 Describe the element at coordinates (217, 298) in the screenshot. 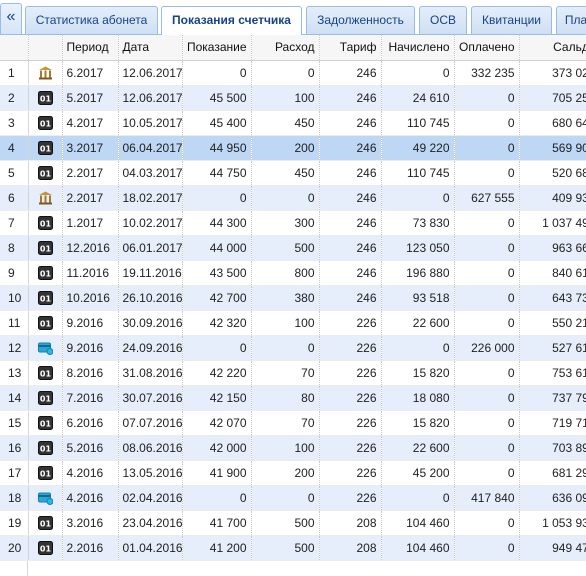

I see `cell-reading: 42 700` at that location.